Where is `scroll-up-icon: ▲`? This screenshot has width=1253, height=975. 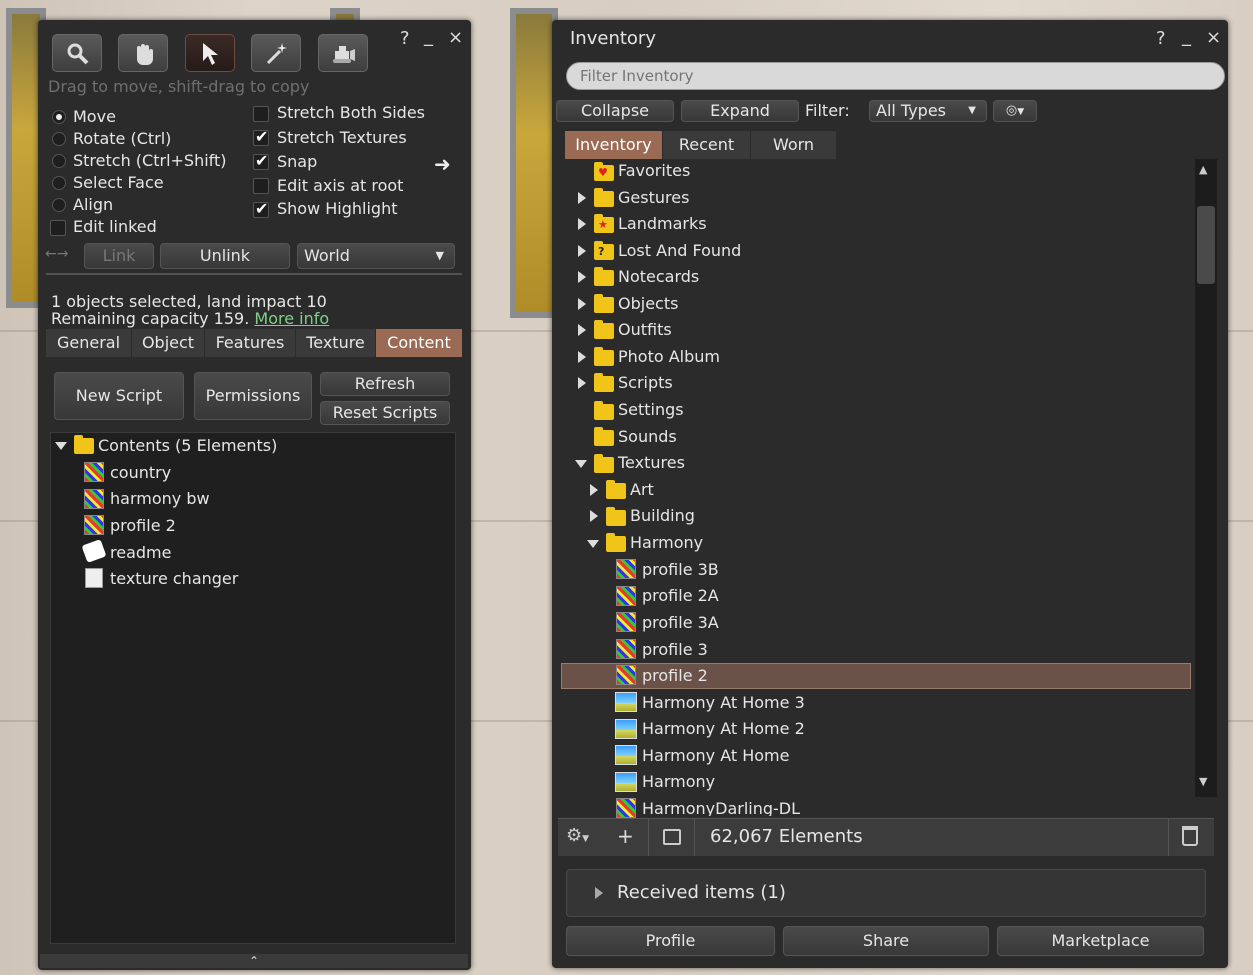 scroll-up-icon: ▲ is located at coordinates (1203, 169).